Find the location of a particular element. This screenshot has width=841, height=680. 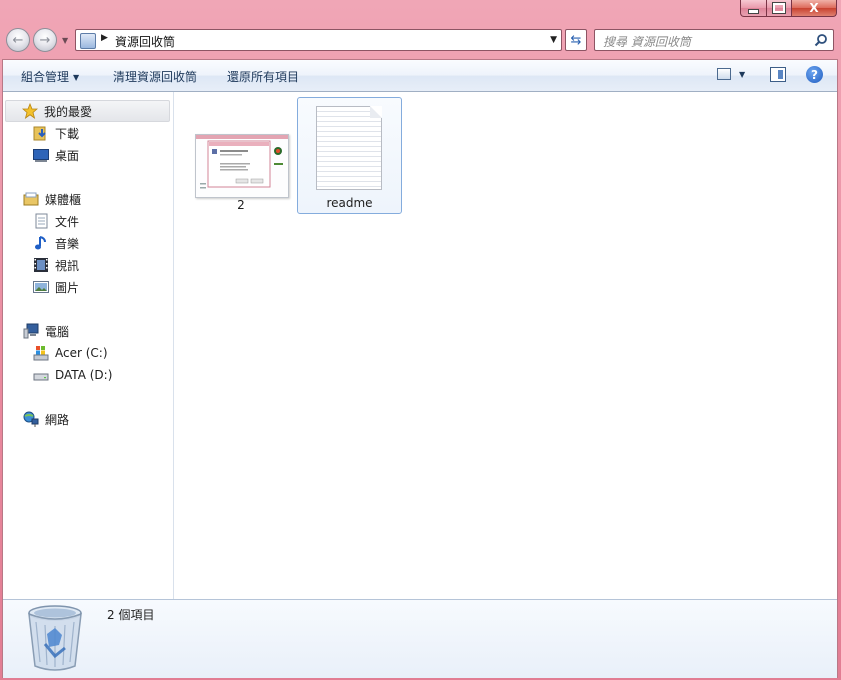

close-button: X is located at coordinates (814, 8).